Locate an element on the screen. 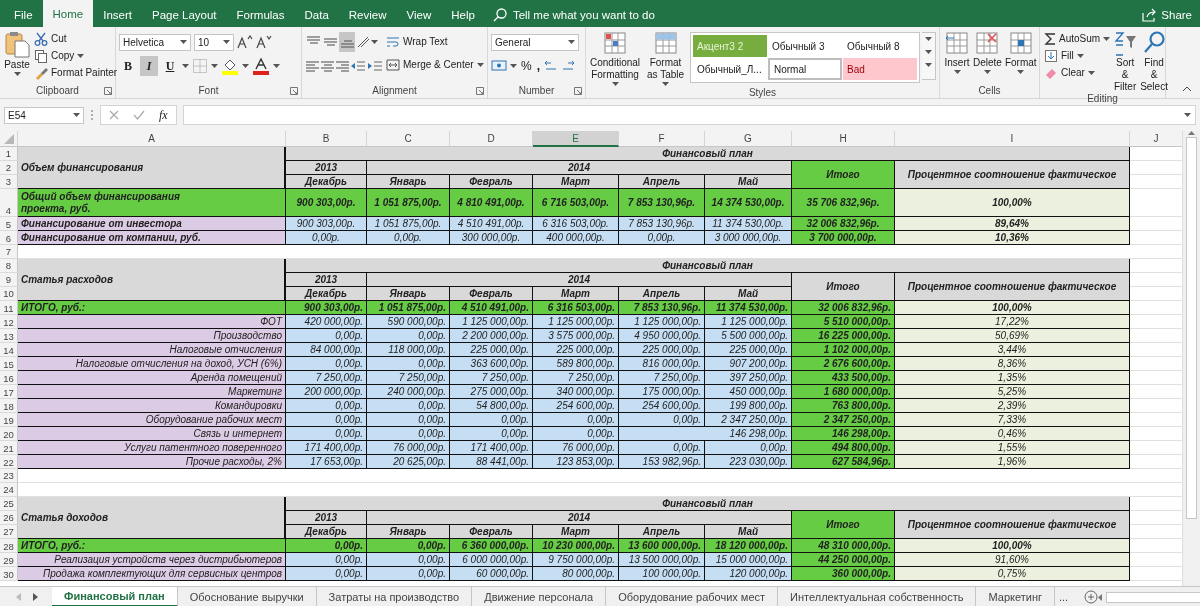 This screenshot has width=1200, height=606. copy-button: Copy is located at coordinates (76, 55).